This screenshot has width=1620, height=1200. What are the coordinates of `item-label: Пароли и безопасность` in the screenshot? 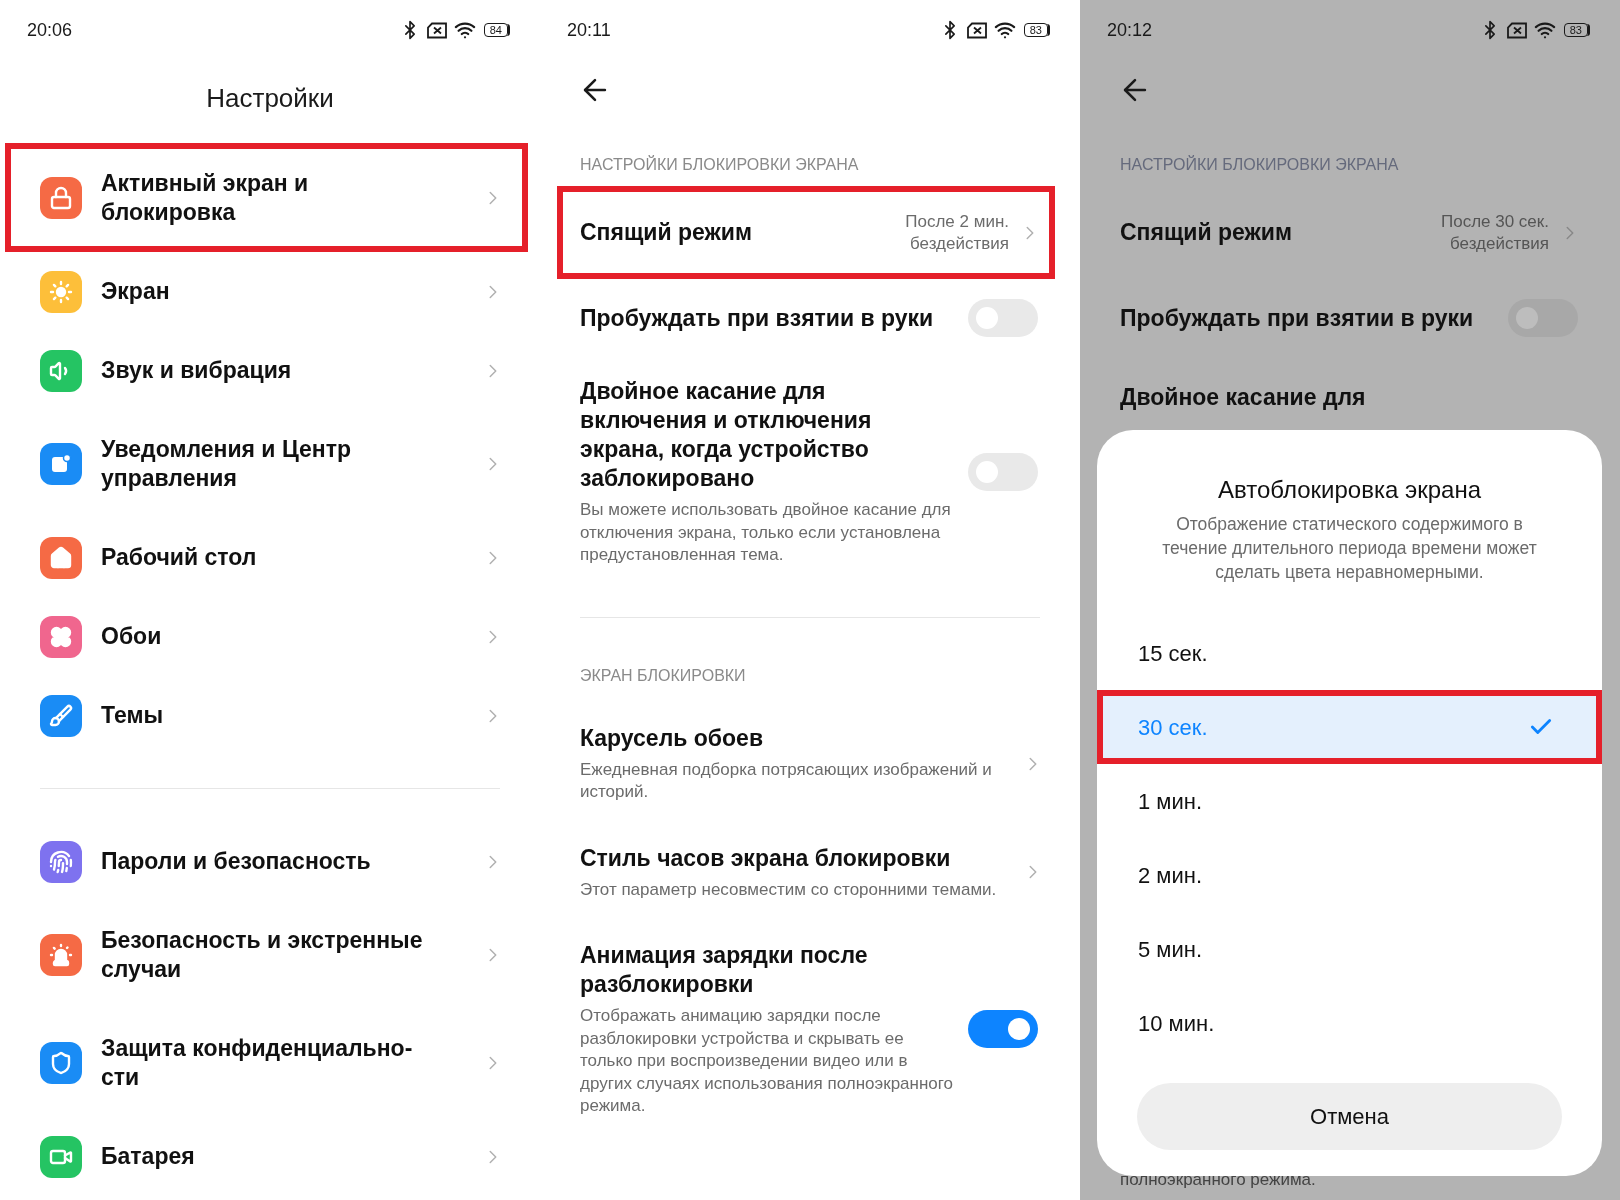 It's located at (236, 861).